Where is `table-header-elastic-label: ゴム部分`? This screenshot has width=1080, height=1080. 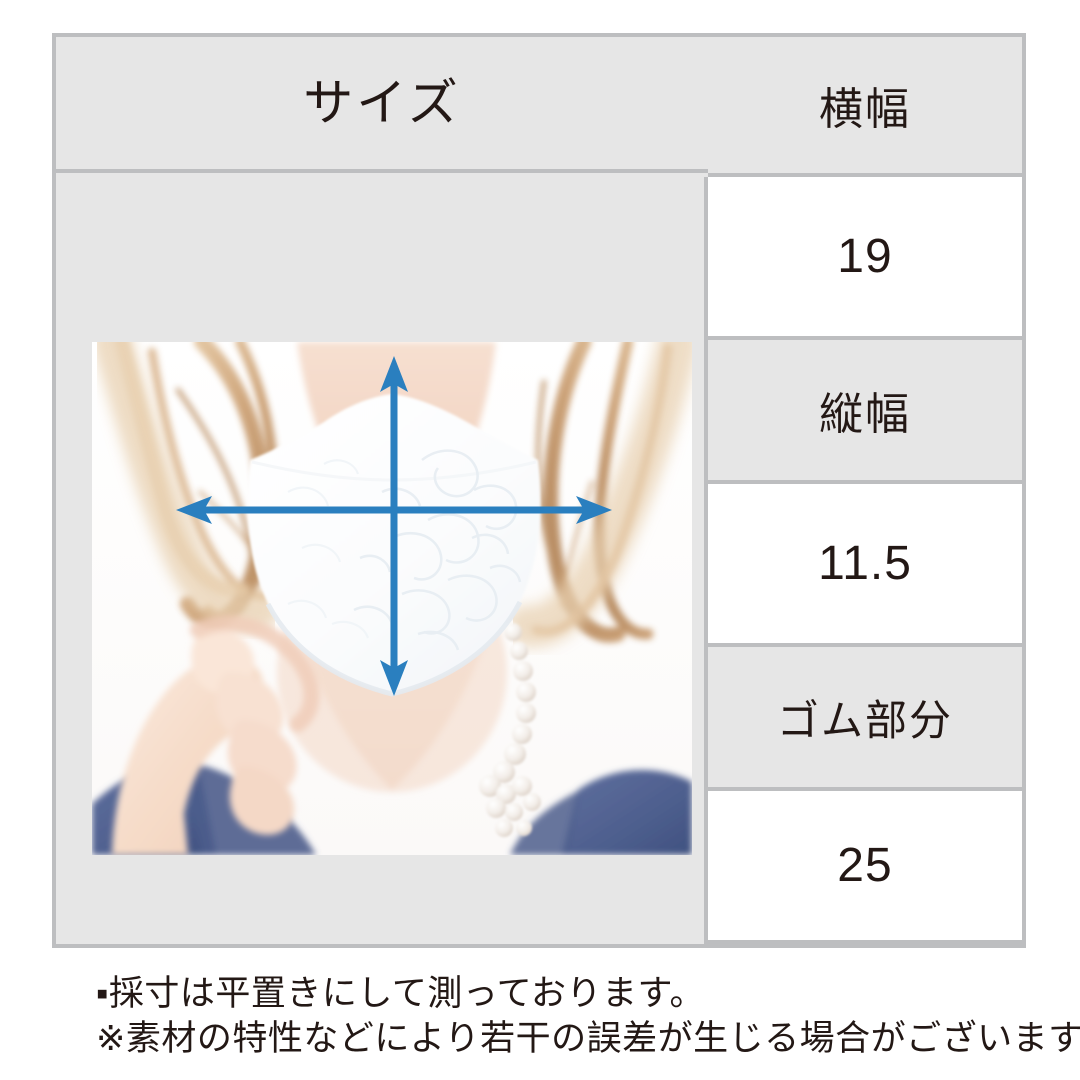 table-header-elastic-label: ゴム部分 is located at coordinates (864, 720).